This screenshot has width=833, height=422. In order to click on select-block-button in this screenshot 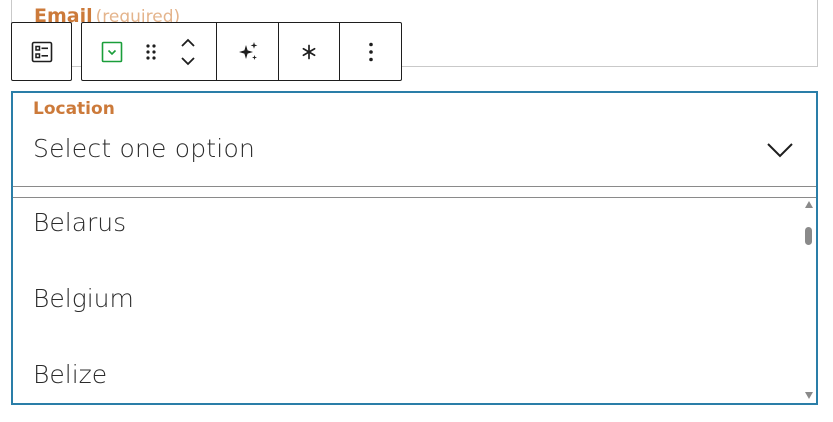, I will do `click(112, 51)`.